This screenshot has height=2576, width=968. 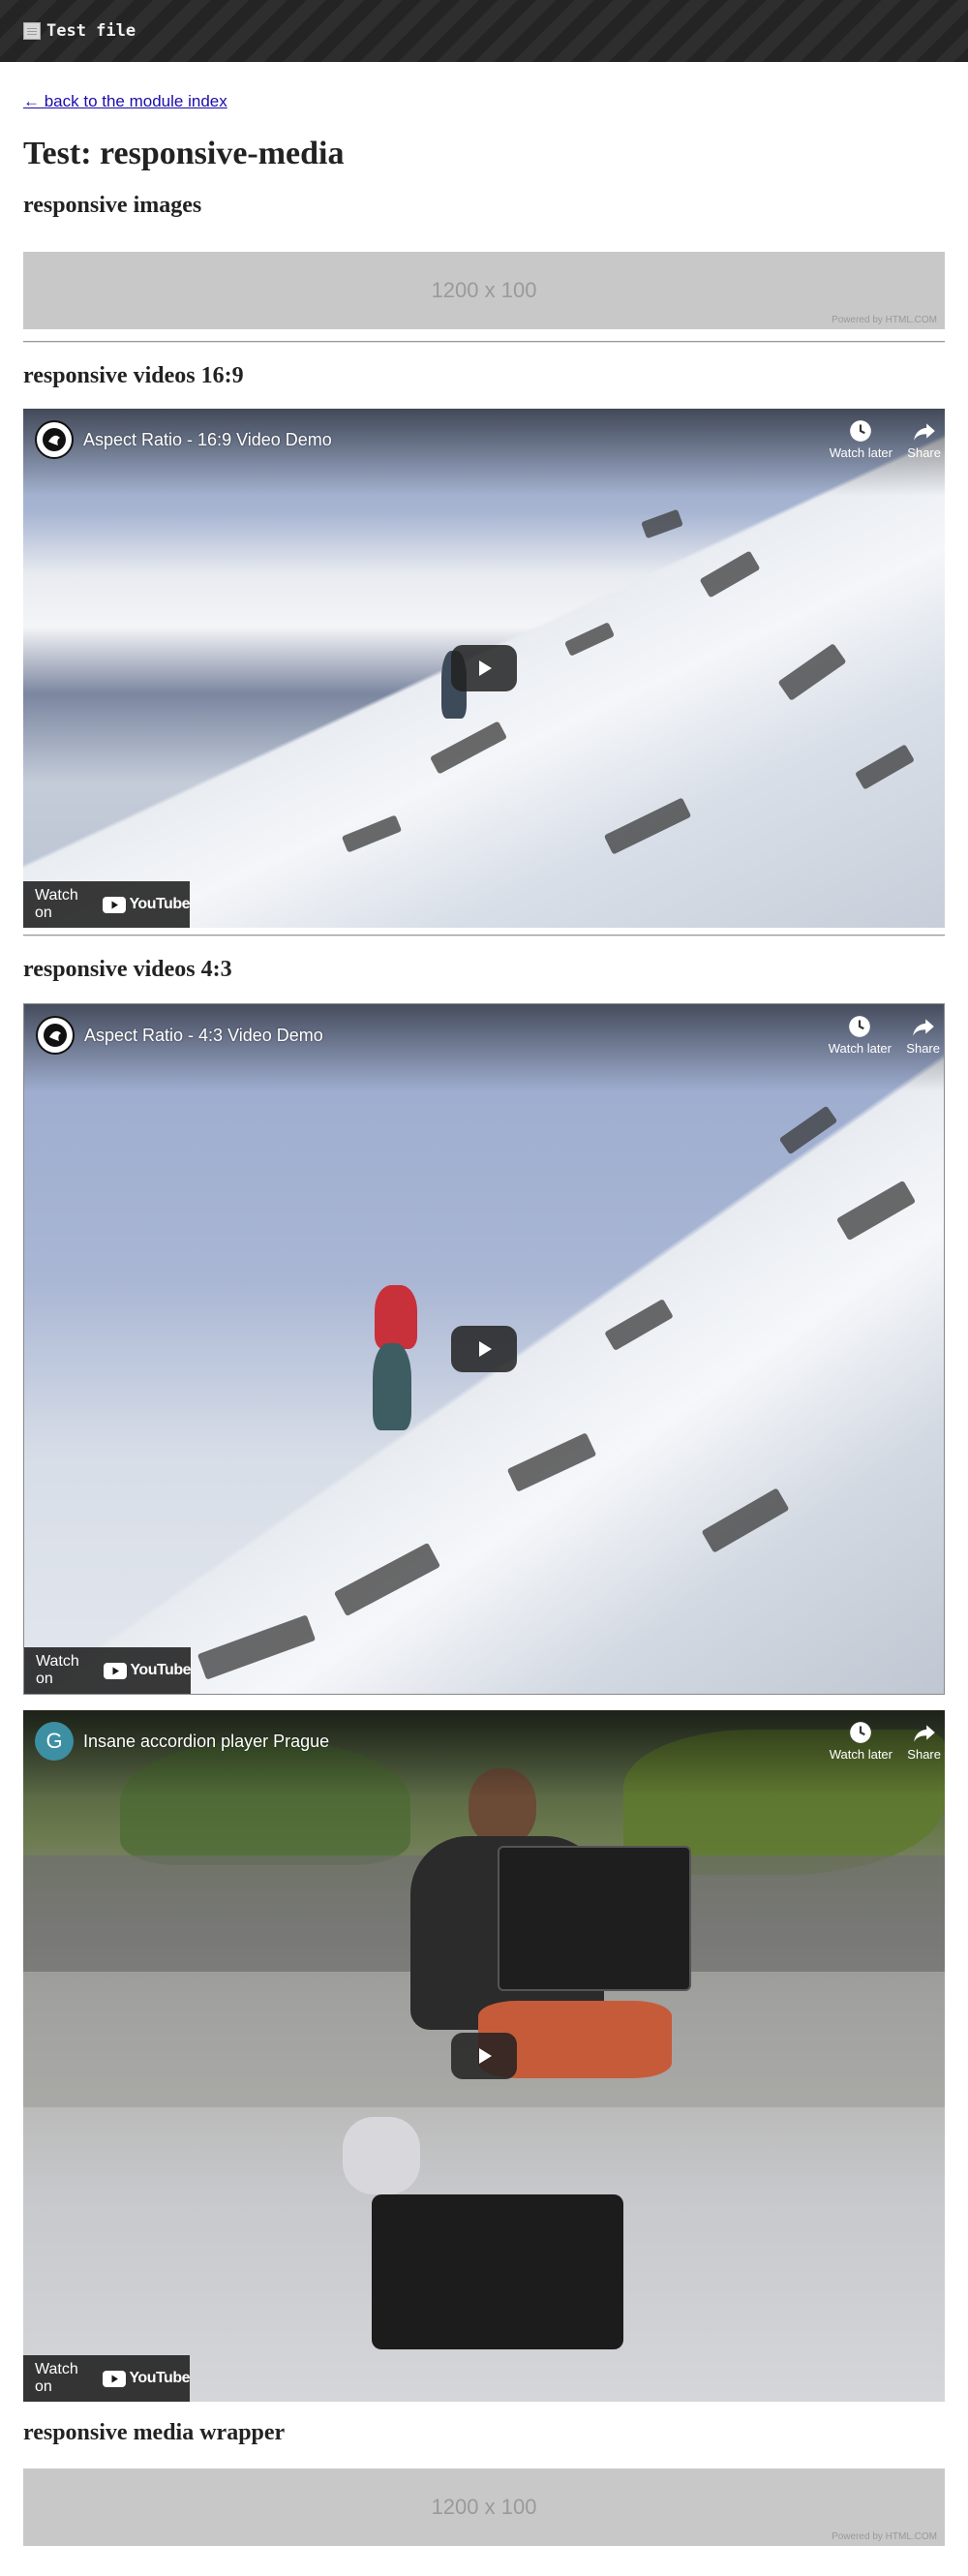 I want to click on avatar-letter: G, so click(x=54, y=1741).